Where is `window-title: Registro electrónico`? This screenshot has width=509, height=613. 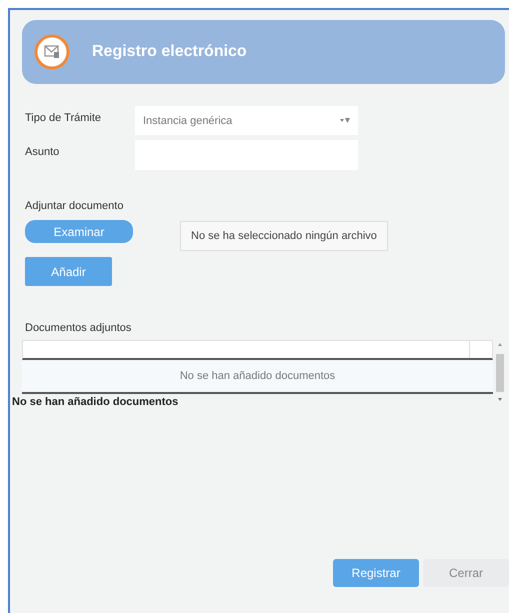 window-title: Registro electrónico is located at coordinates (169, 52).